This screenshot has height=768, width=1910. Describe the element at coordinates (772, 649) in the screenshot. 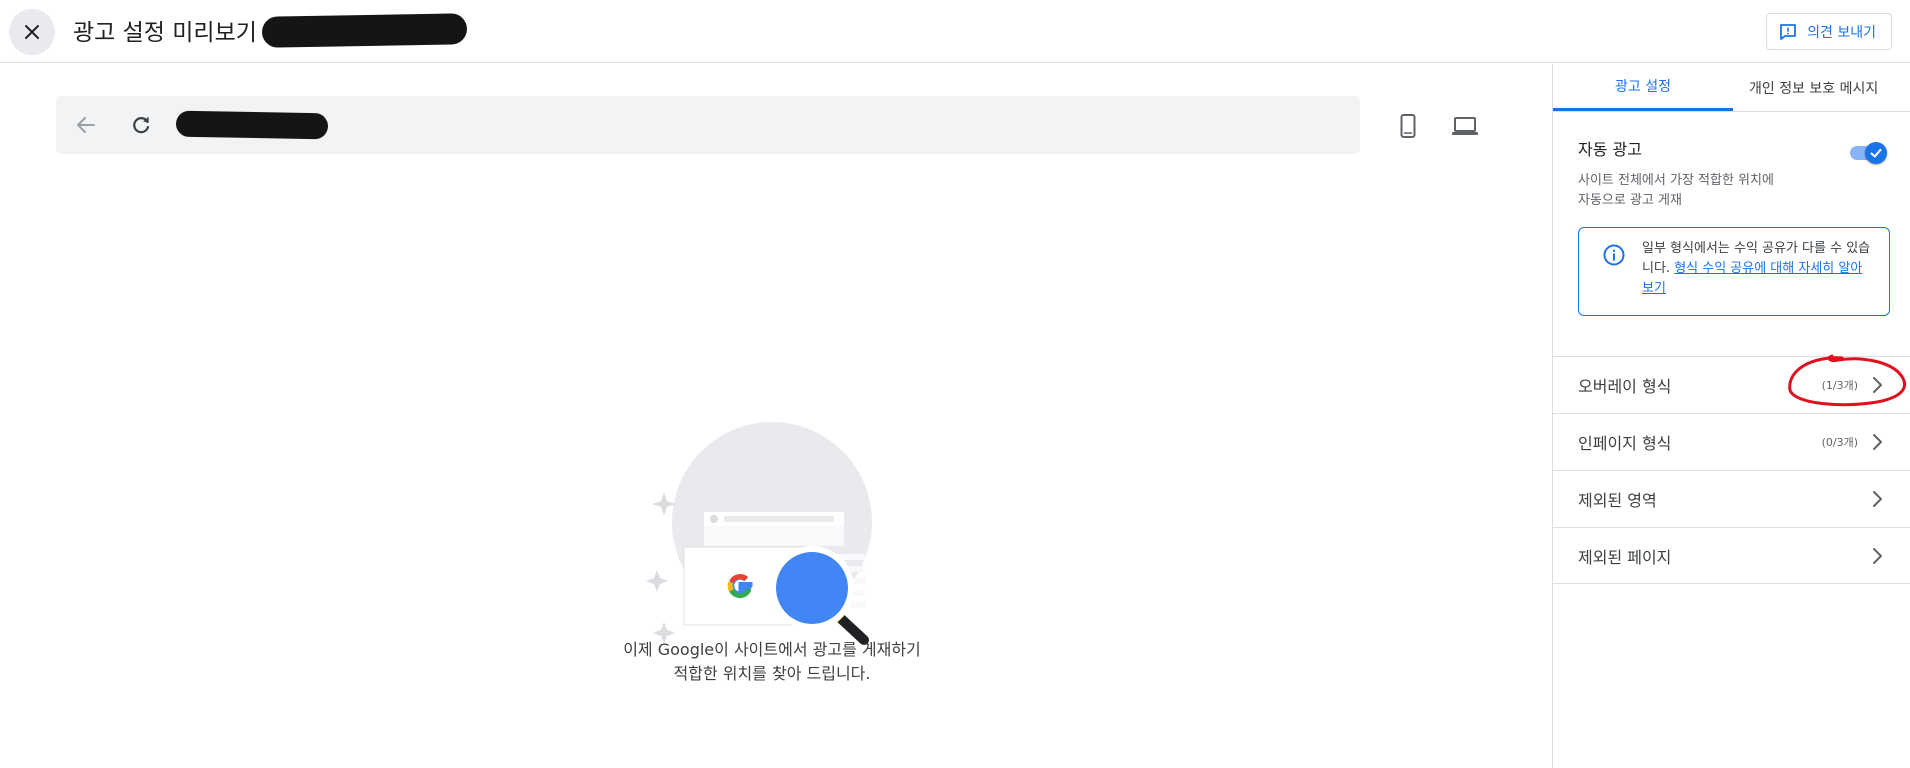

I see `empty-state-line-1: 이제 Google이 사이트에서 광고를 게재하기` at that location.